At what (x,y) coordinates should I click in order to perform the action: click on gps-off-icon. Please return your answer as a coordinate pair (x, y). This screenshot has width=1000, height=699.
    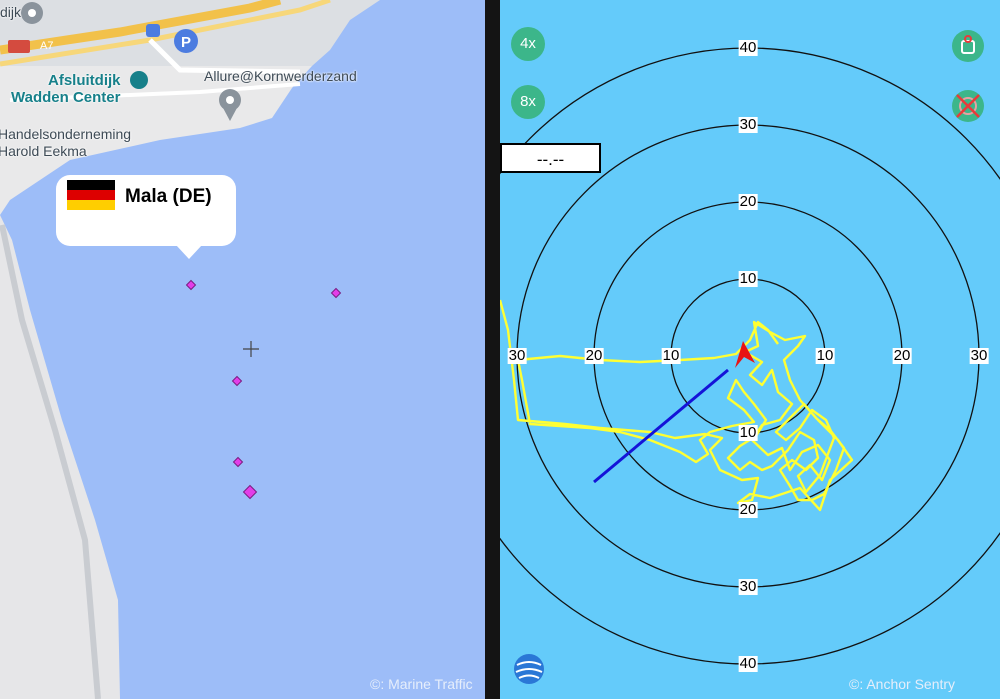
    Looking at the image, I should click on (968, 106).